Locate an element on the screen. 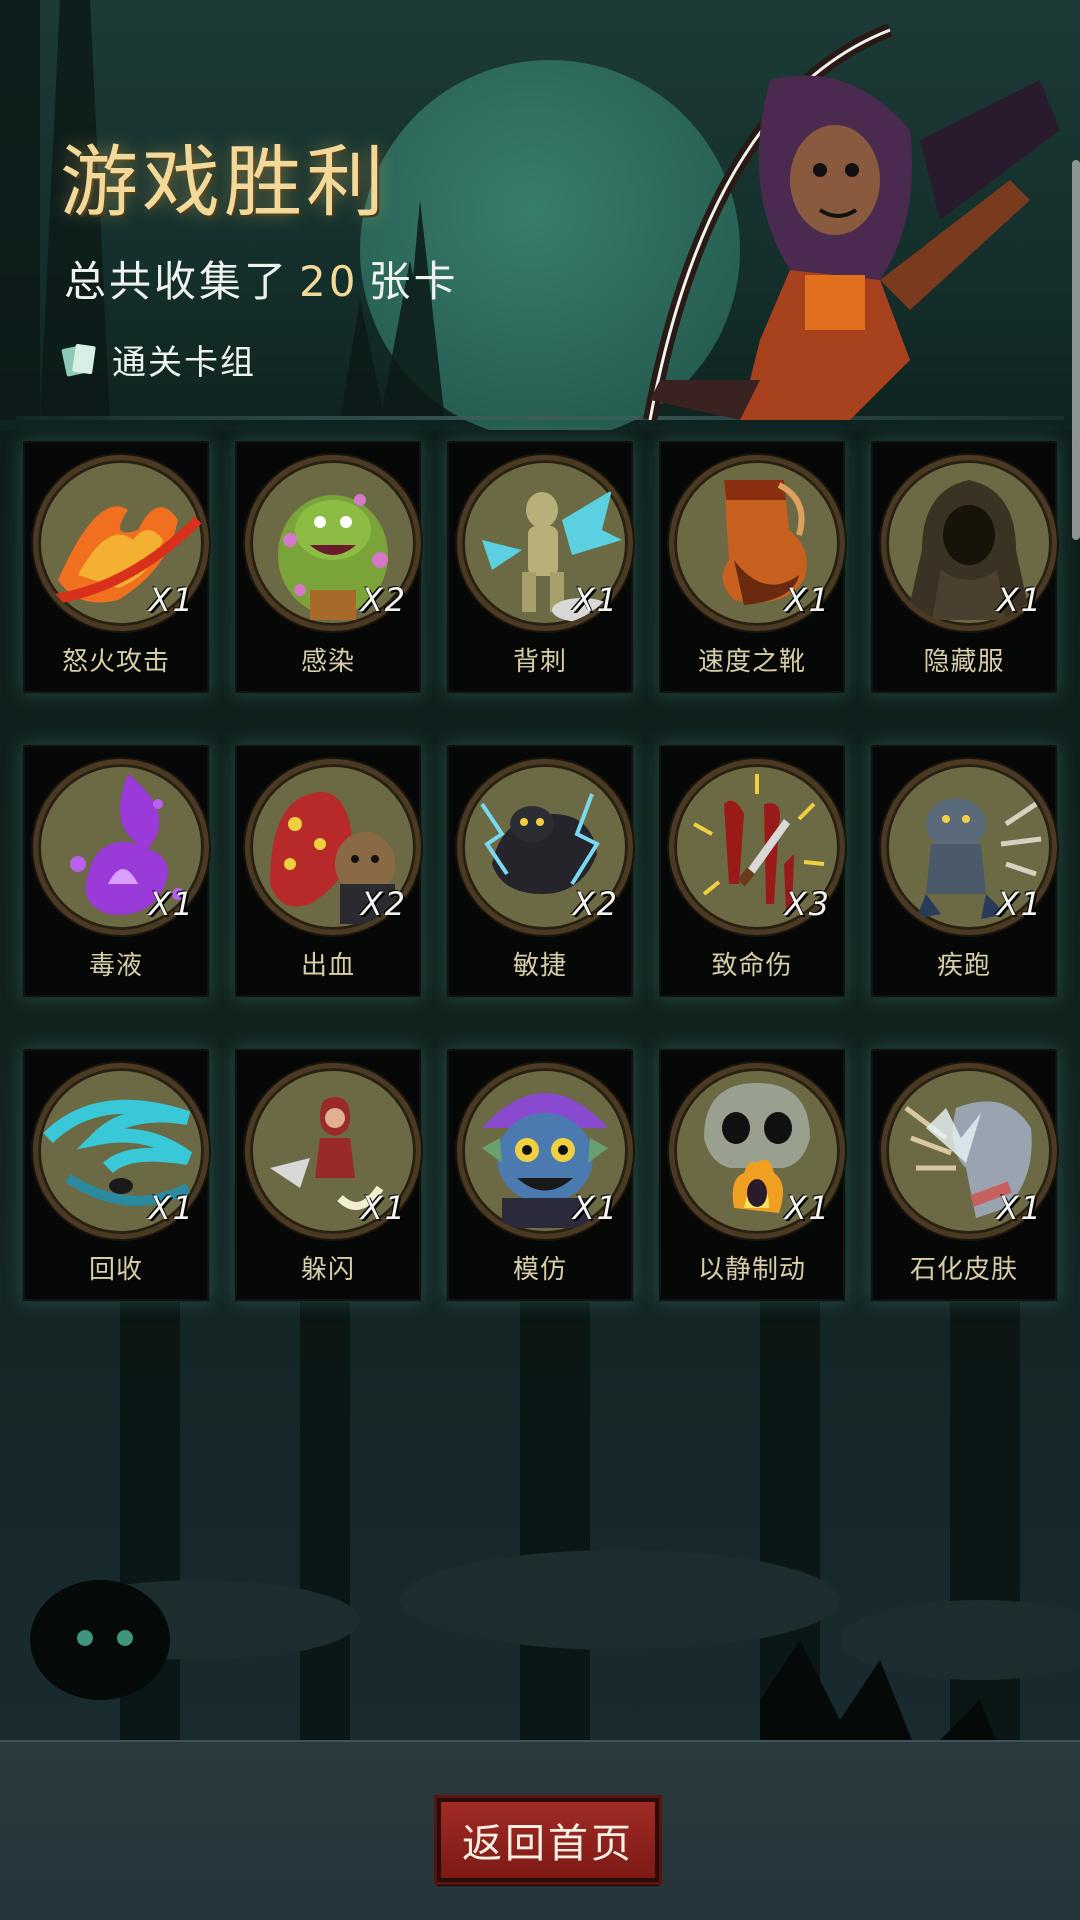 This screenshot has height=1920, width=1080. card-item: X1 毒液 is located at coordinates (116, 871).